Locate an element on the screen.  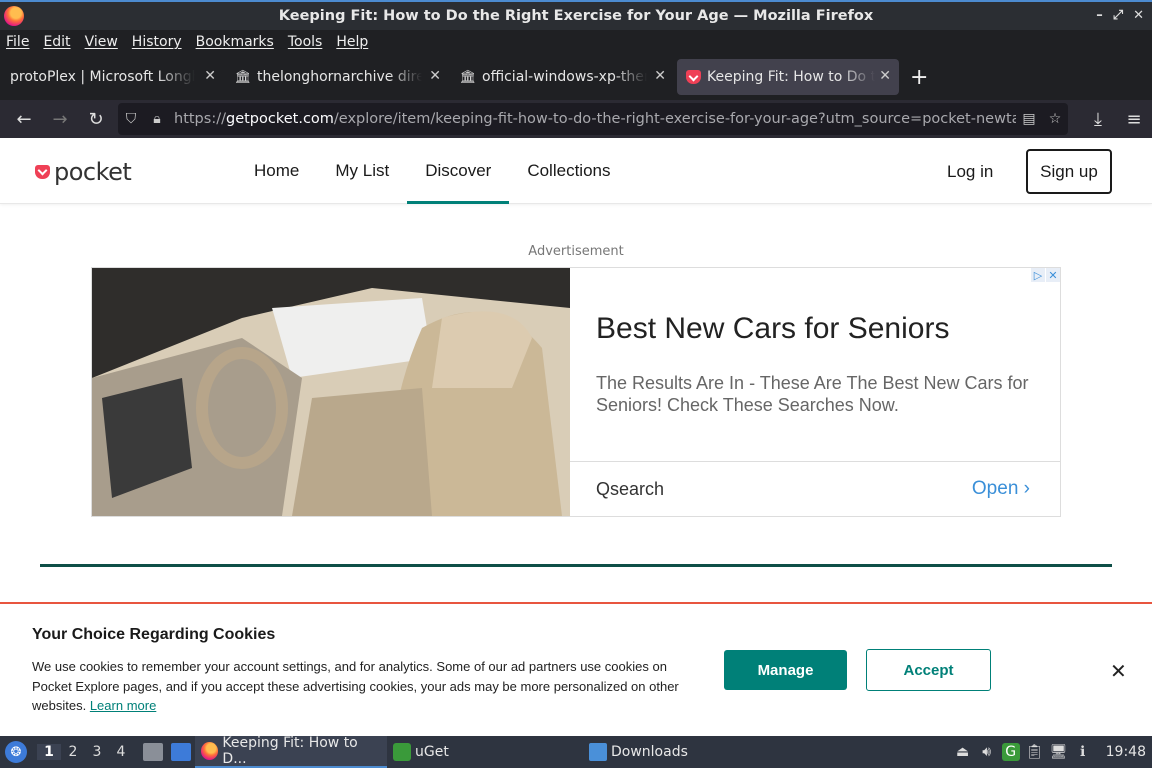
firefox-logo-icon is located at coordinates (14, 16).